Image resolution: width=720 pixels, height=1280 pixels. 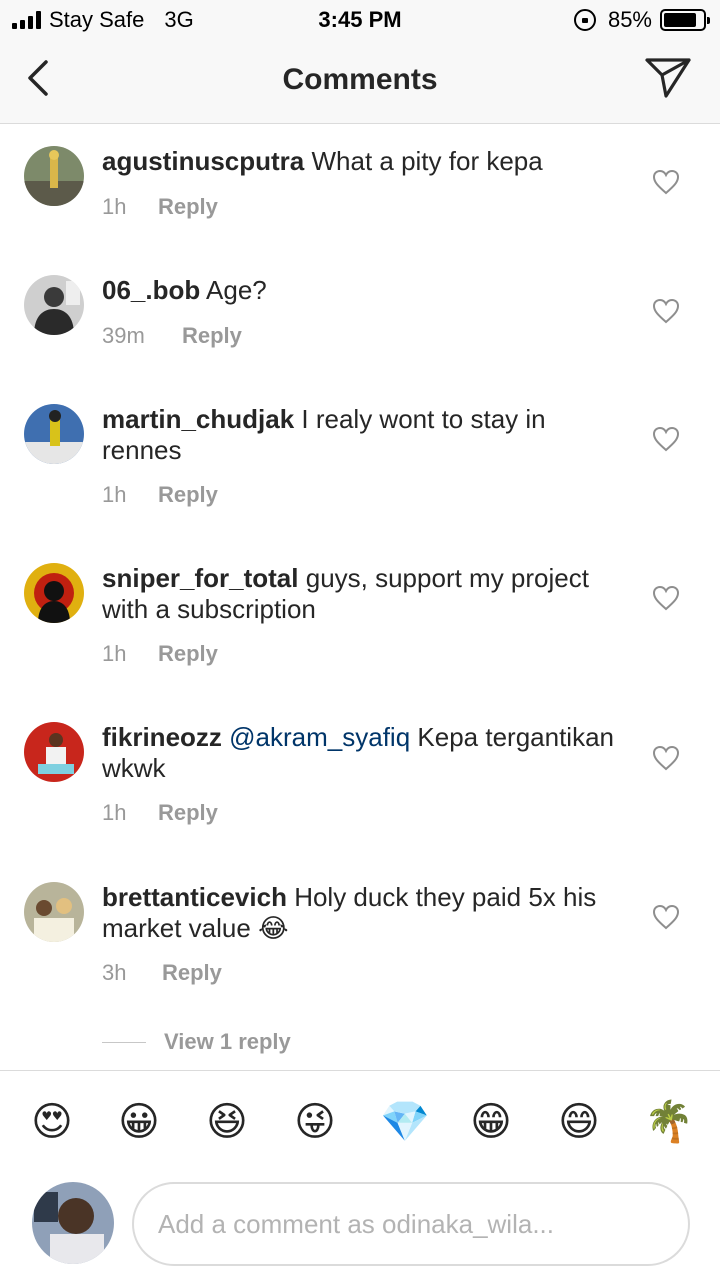 I want to click on page-title: Comments, so click(x=360, y=79).